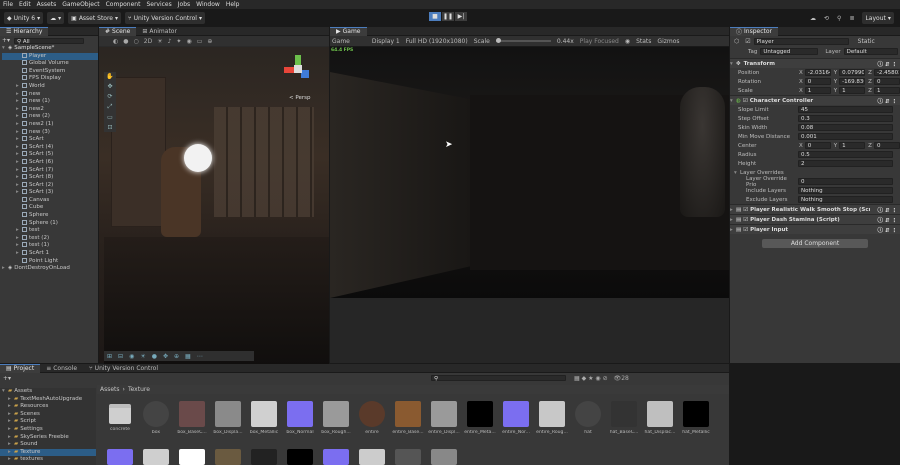 The image size is (900, 465). I want to click on cc-field-0-field: 45, so click(845, 109).